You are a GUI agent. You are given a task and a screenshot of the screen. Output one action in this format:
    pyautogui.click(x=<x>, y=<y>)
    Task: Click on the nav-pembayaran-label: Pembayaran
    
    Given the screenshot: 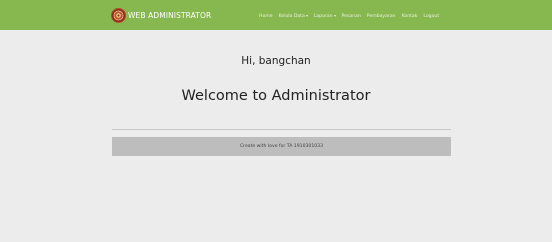 What is the action you would take?
    pyautogui.click(x=381, y=16)
    